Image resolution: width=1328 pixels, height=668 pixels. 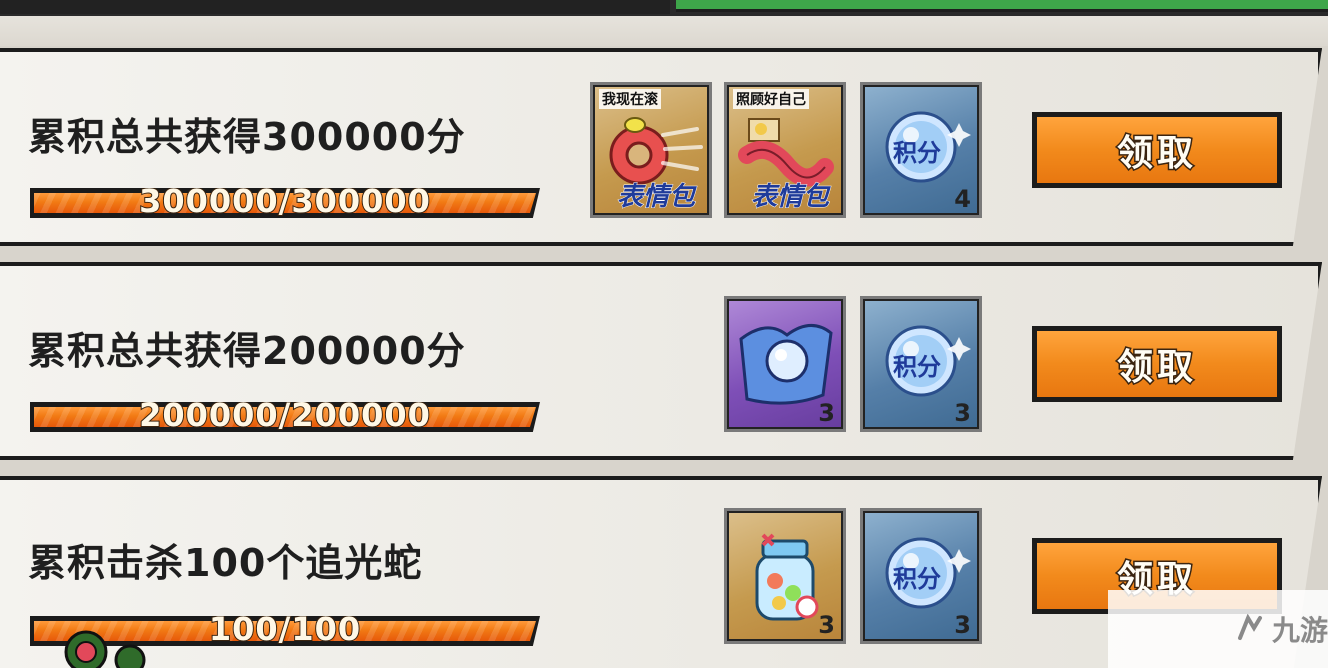 I want to click on reward-item: 积分 4, so click(x=921, y=150).